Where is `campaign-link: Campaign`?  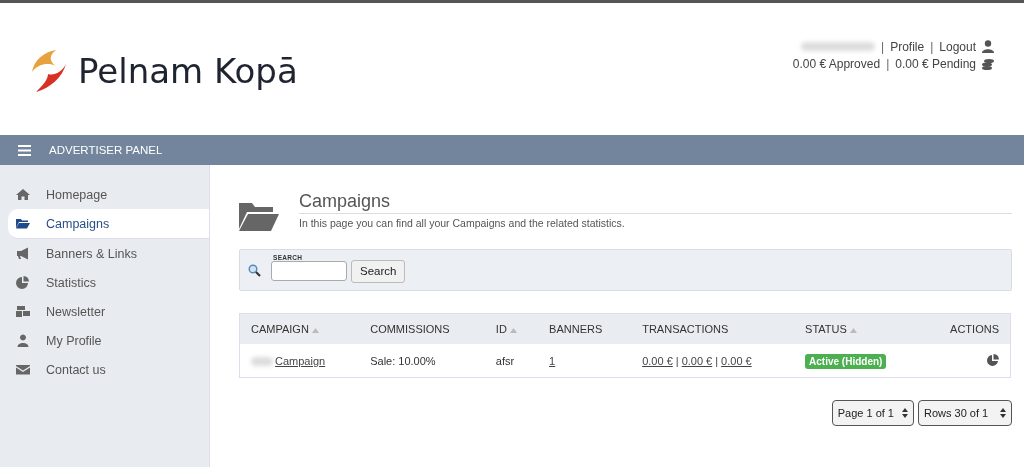 campaign-link: Campaign is located at coordinates (300, 360).